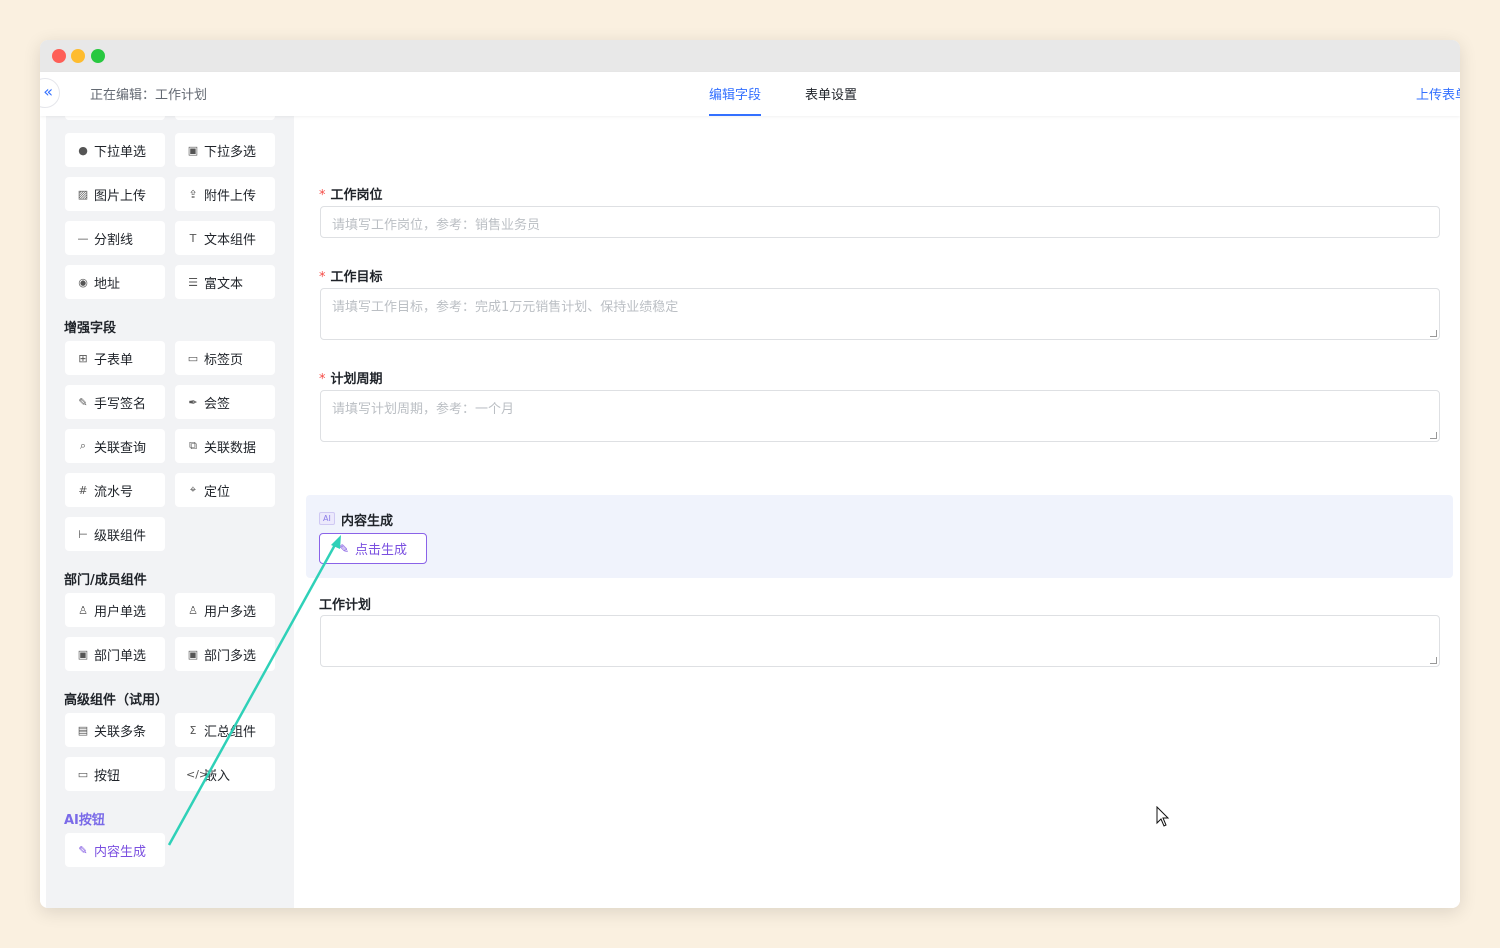 The image size is (1500, 948). Describe the element at coordinates (98, 56) in the screenshot. I see `maximize-window-button` at that location.